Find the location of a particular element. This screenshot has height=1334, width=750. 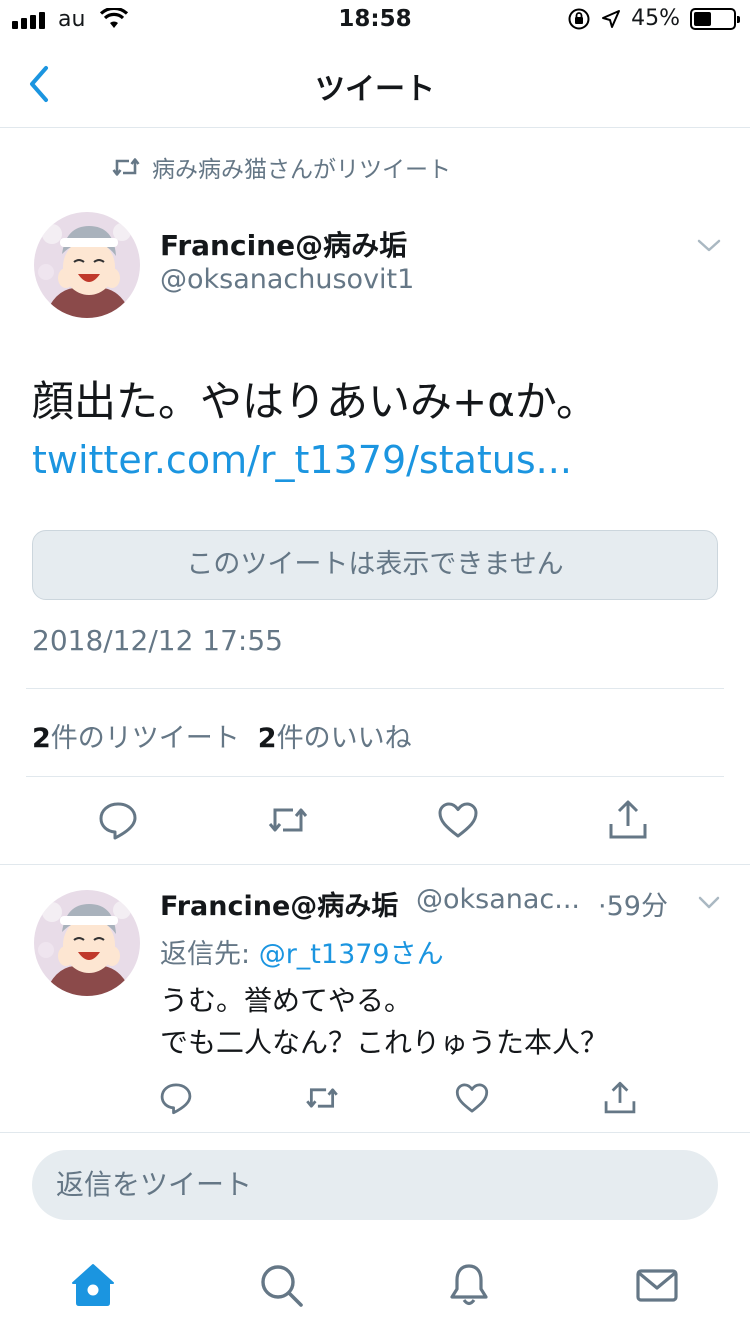

reply-text-line: うむ。誉めてやる。 is located at coordinates (286, 1000).